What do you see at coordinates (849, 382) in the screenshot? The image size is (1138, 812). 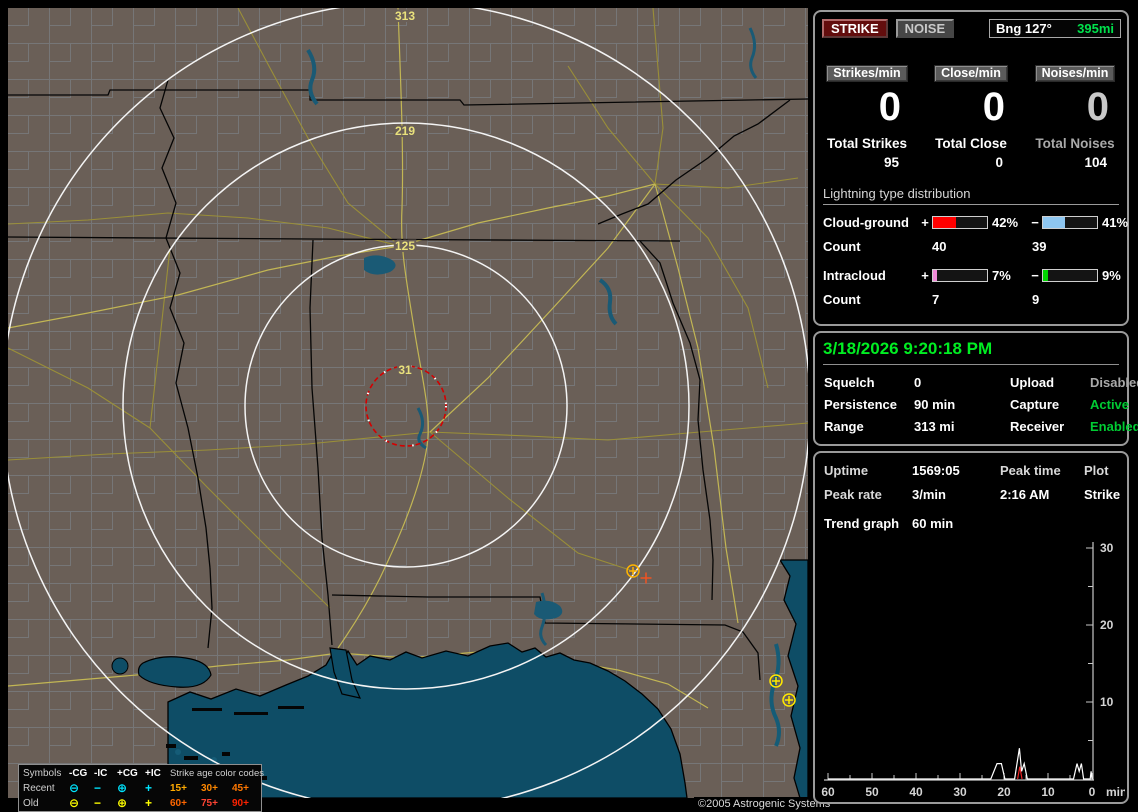 I see `squelch-label: Squelch` at bounding box center [849, 382].